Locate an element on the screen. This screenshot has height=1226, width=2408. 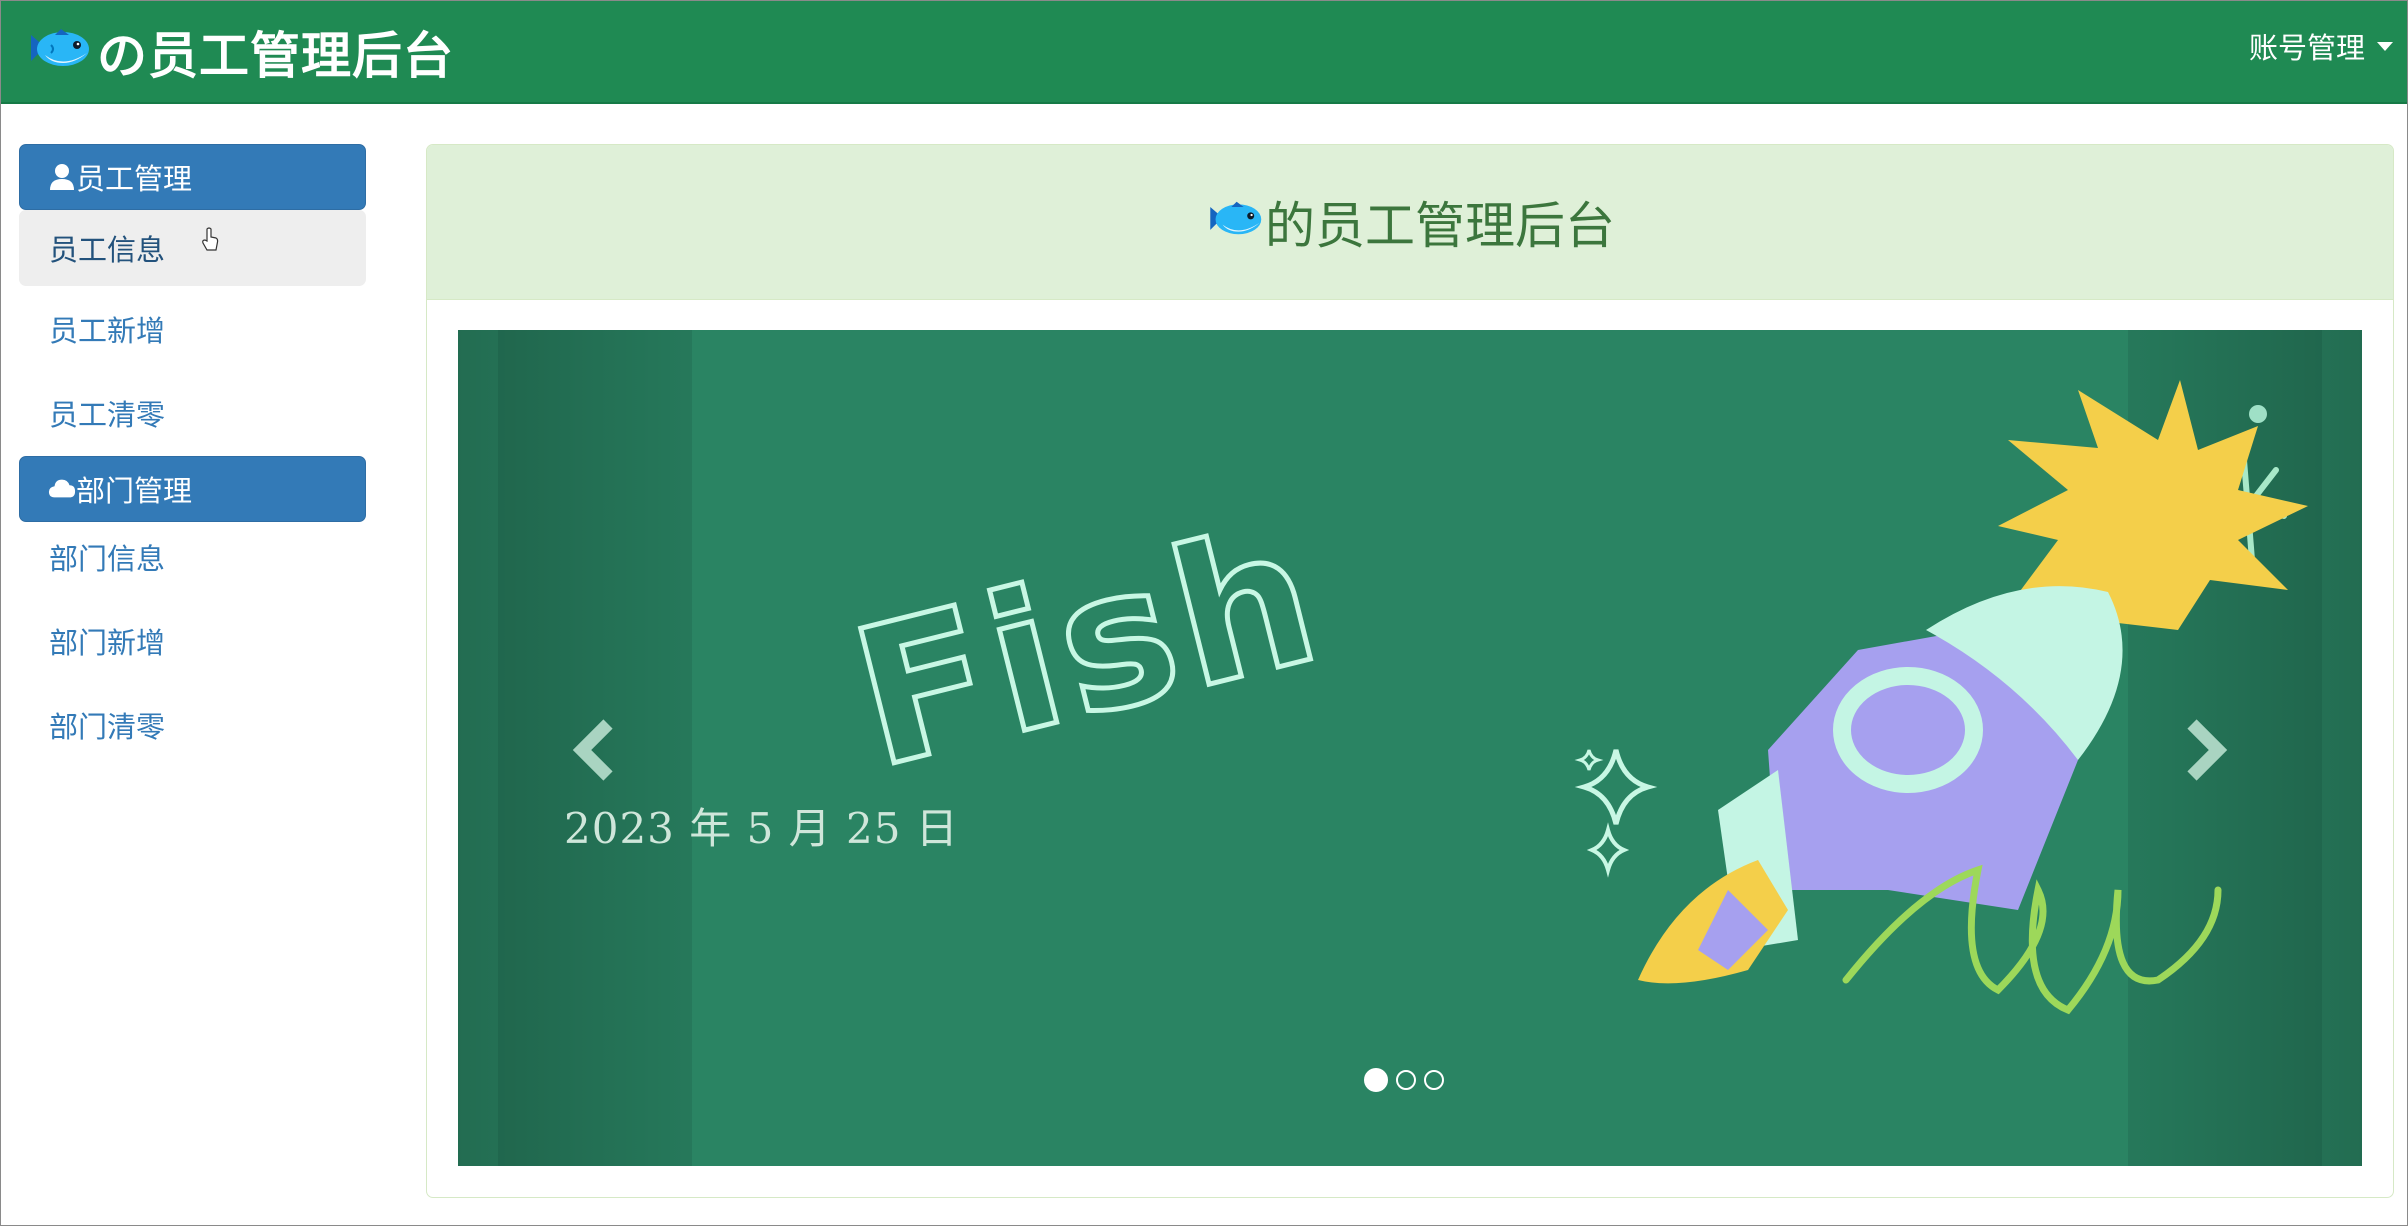
sidebar-item-department-add: 部门新增 is located at coordinates (192, 641).